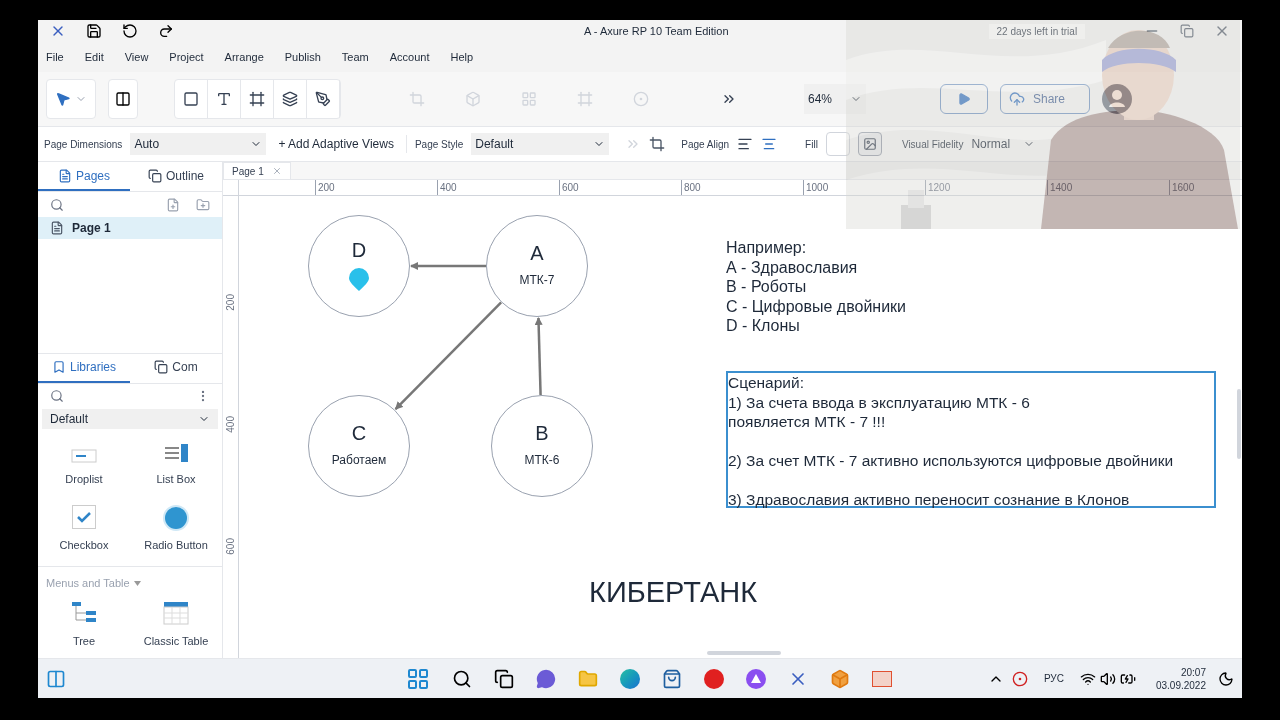  Describe the element at coordinates (302, 57) in the screenshot. I see `menu-item: Publish` at that location.